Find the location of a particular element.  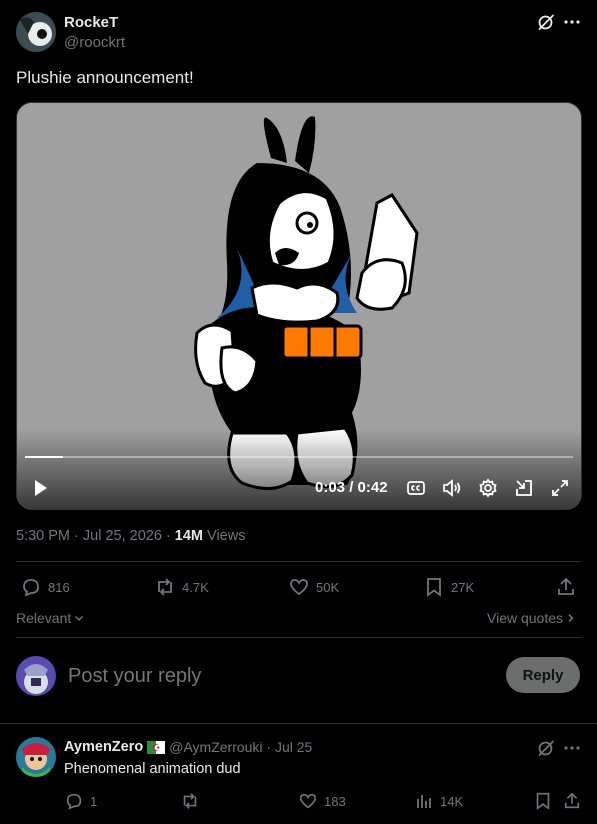

reply-like-action: 183 is located at coordinates (322, 801).